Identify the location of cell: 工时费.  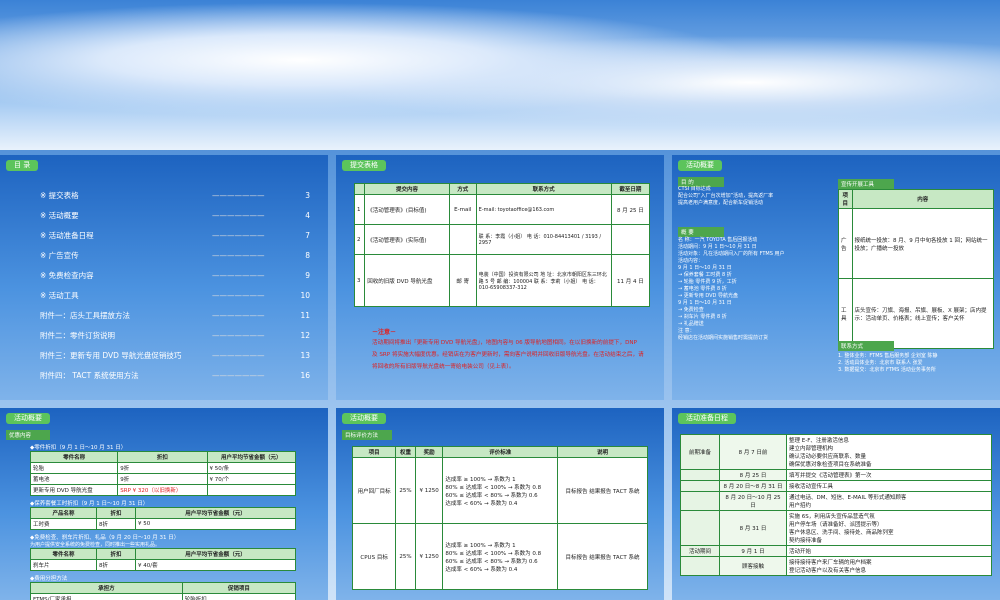
(63, 524).